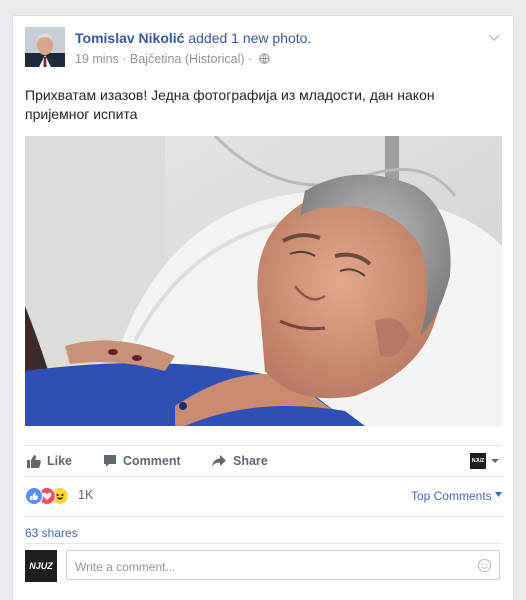  What do you see at coordinates (51, 533) in the screenshot?
I see `shares-link: 63 shares` at bounding box center [51, 533].